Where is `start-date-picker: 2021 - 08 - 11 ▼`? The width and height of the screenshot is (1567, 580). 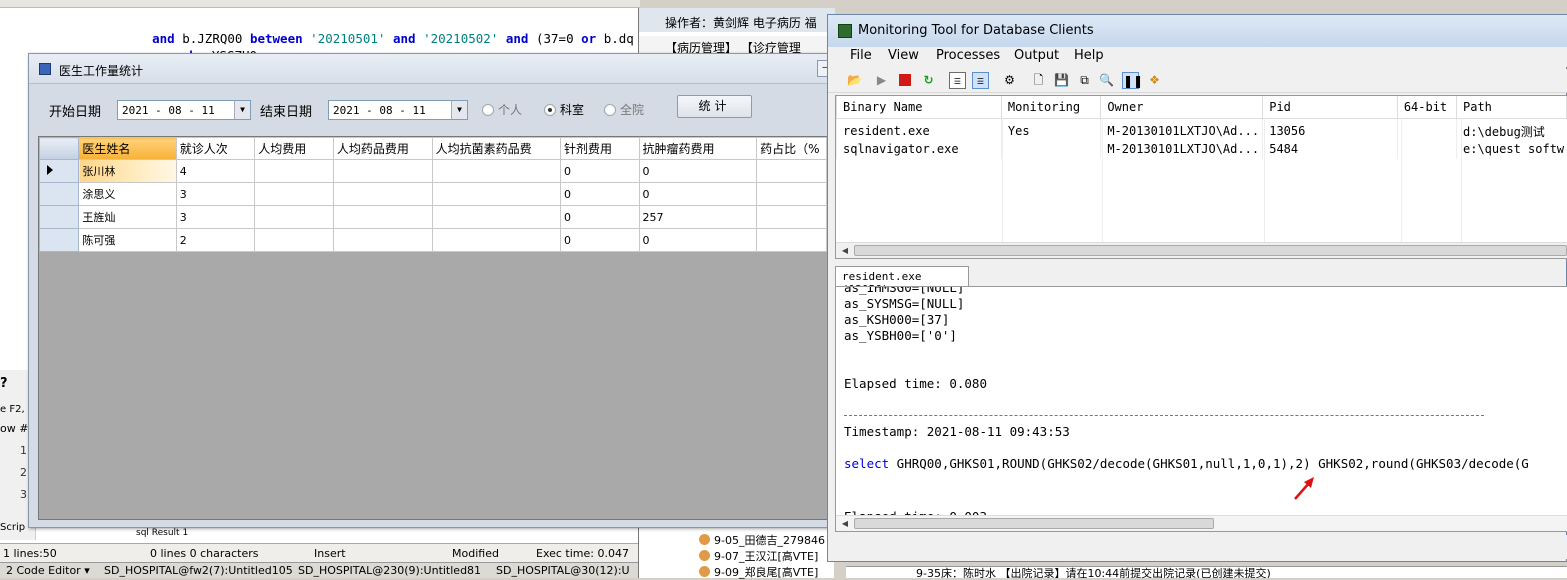
start-date-picker: 2021 - 08 - 11 ▼ is located at coordinates (184, 110).